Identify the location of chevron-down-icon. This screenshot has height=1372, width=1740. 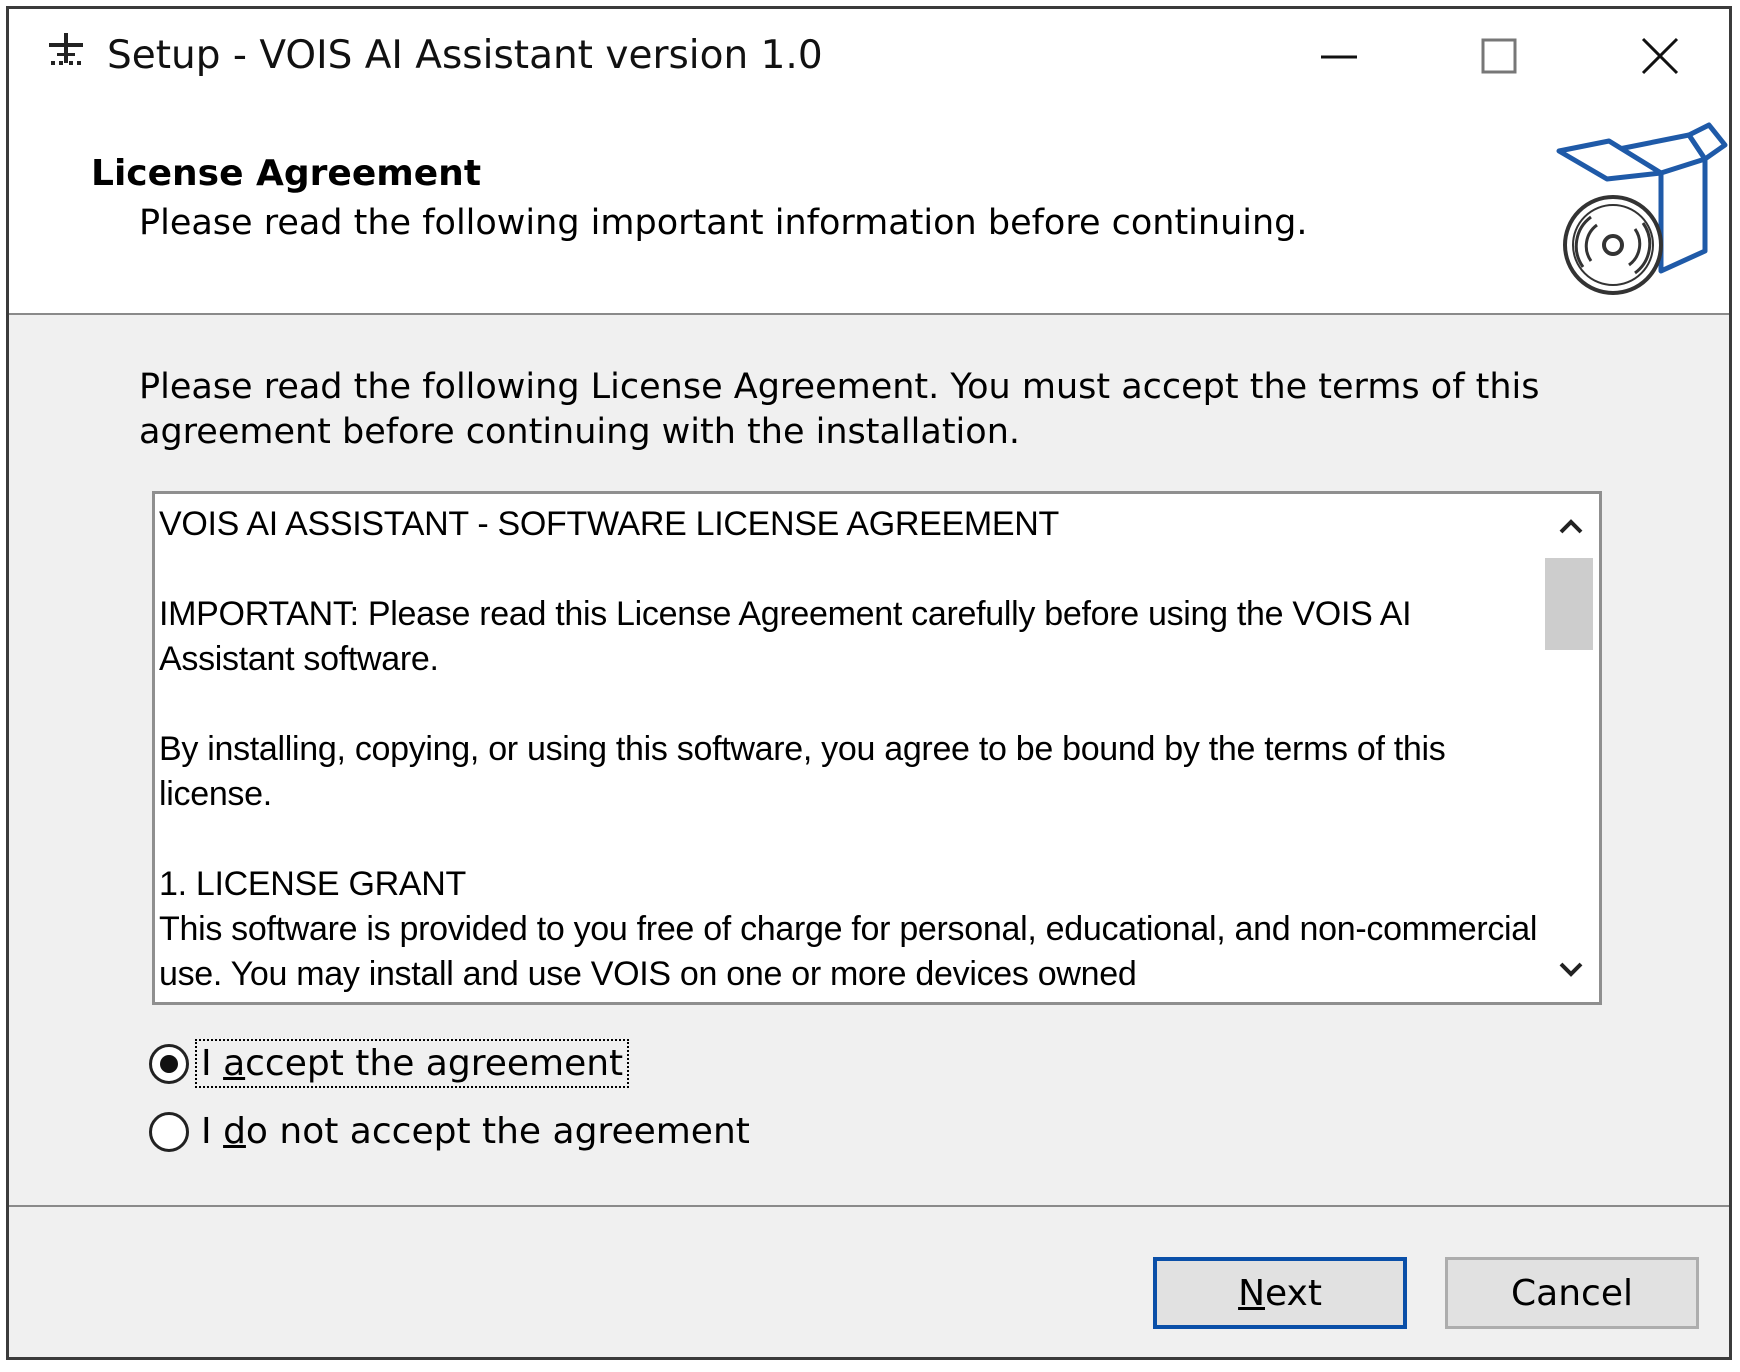
(1571, 969).